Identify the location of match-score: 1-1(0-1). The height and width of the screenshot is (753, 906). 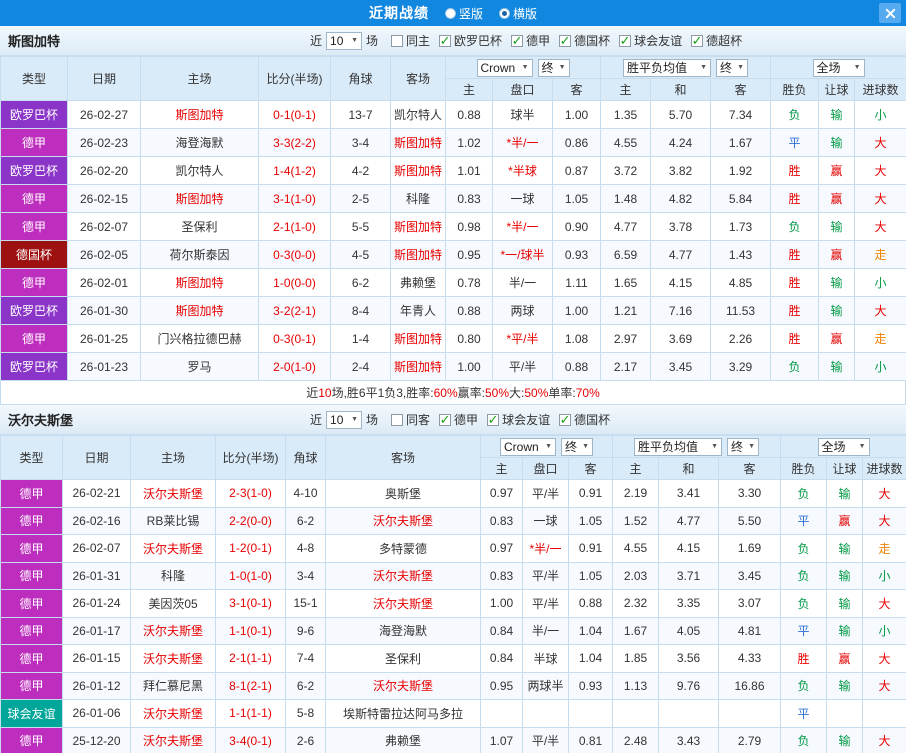
(250, 630).